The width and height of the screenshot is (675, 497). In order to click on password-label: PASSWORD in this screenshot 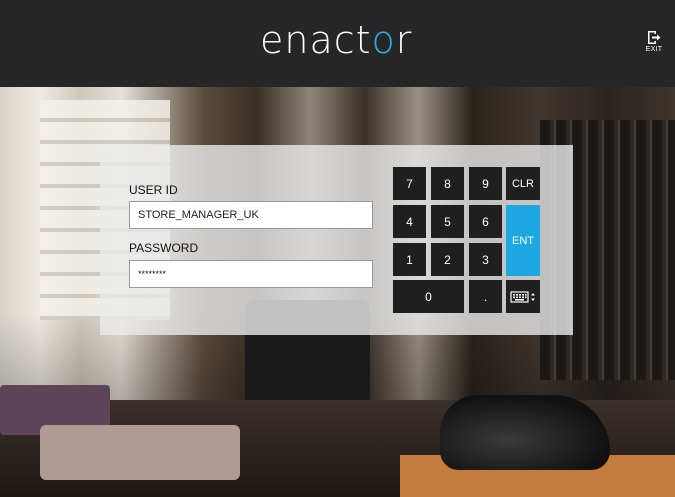, I will do `click(164, 248)`.